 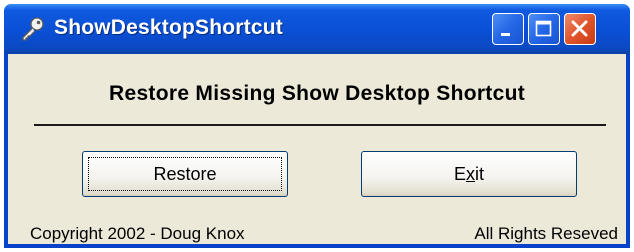 What do you see at coordinates (505, 34) in the screenshot?
I see `minimize-icon` at bounding box center [505, 34].